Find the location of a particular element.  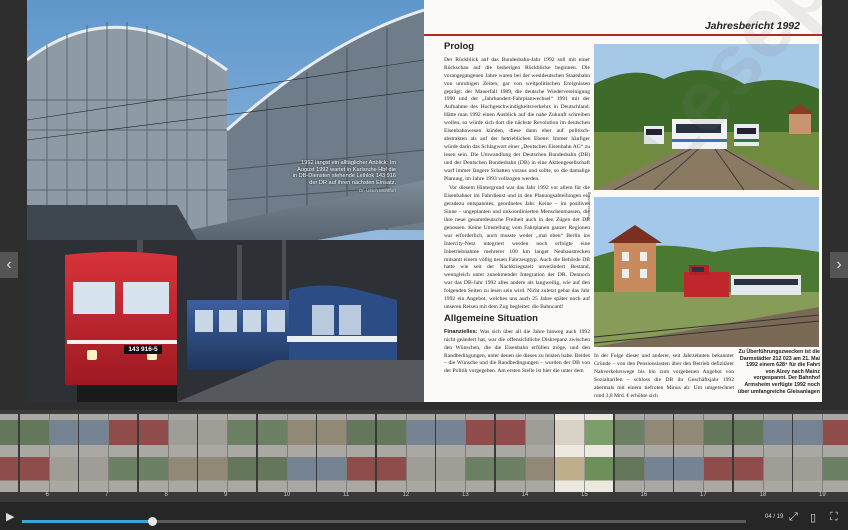

thumbnail-page-number: 17 is located at coordinates (703, 495).